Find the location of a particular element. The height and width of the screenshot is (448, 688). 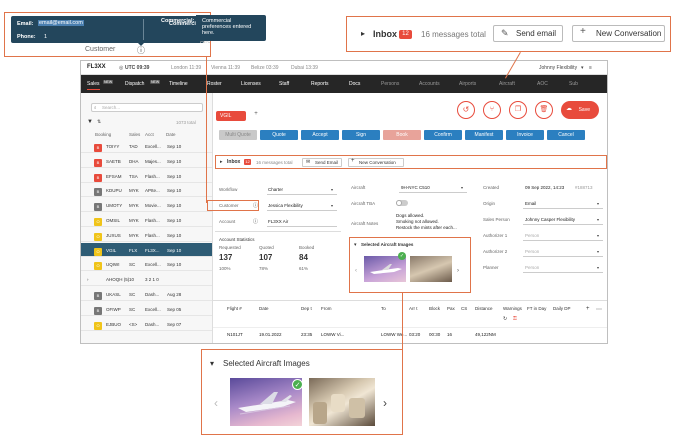

column-header: Flight # is located at coordinates (234, 308).